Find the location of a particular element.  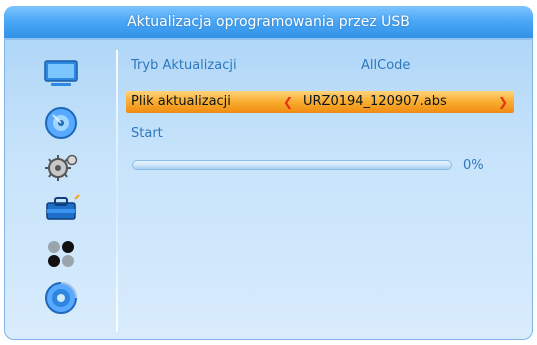

sidebar-item-tv is located at coordinates (61, 74).